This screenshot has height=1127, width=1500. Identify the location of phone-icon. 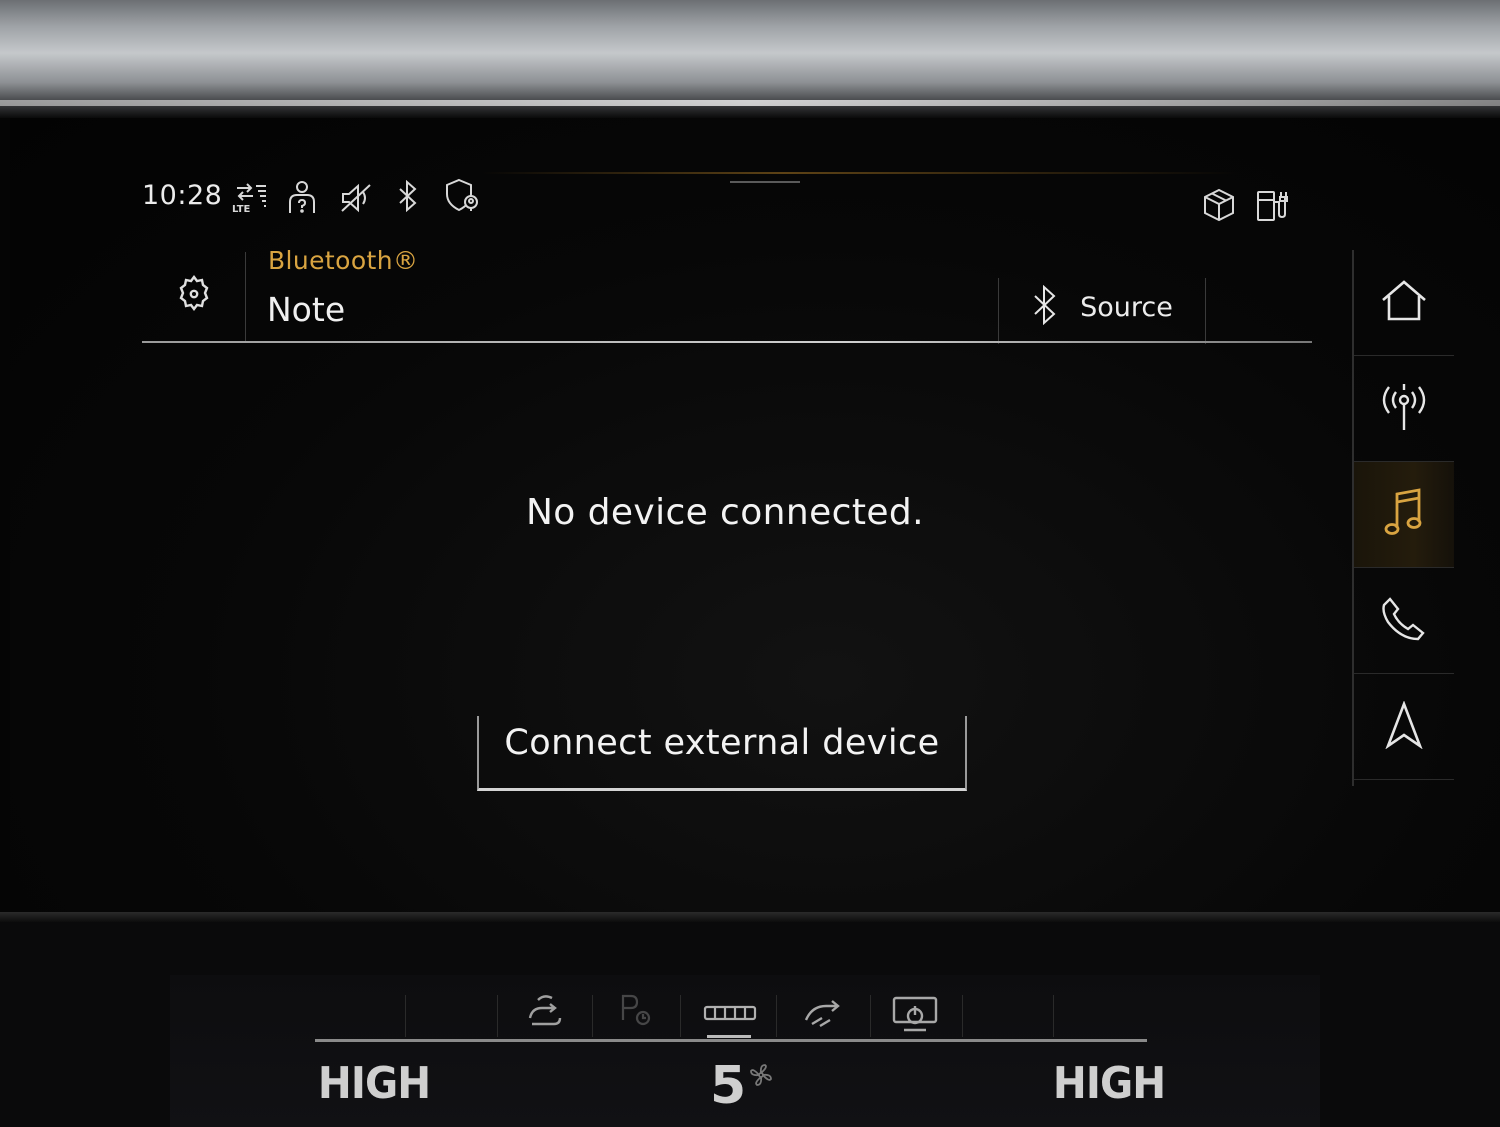
(1404, 621).